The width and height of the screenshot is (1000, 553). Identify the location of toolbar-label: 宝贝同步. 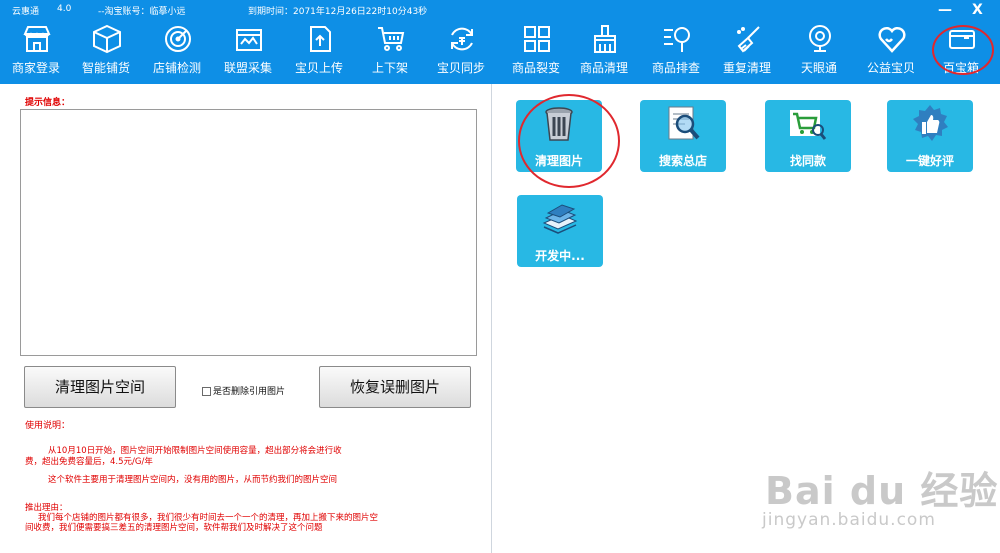
(460, 68).